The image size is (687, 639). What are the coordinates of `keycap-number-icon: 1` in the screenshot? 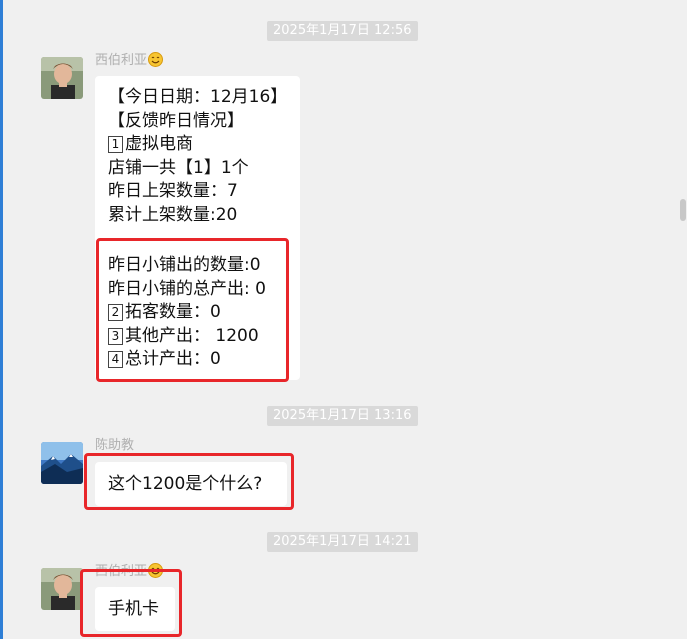 It's located at (115, 144).